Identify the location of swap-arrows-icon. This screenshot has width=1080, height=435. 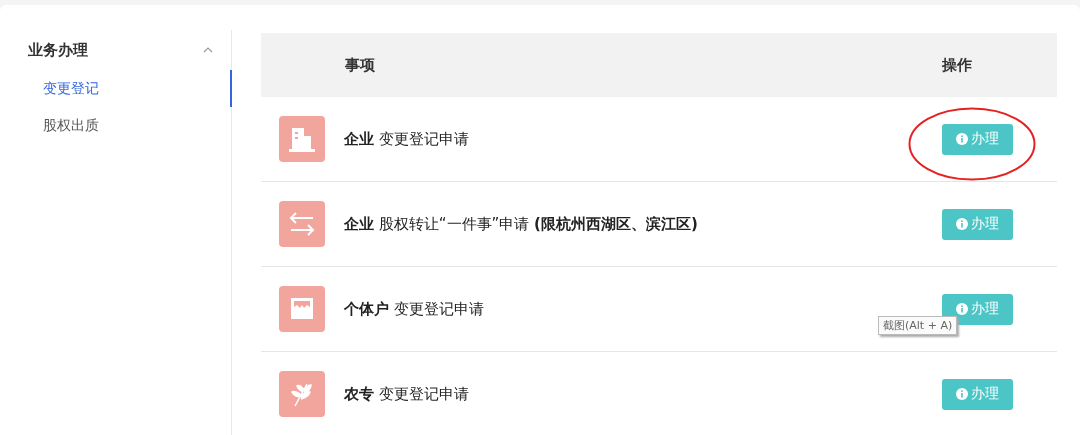
(302, 224).